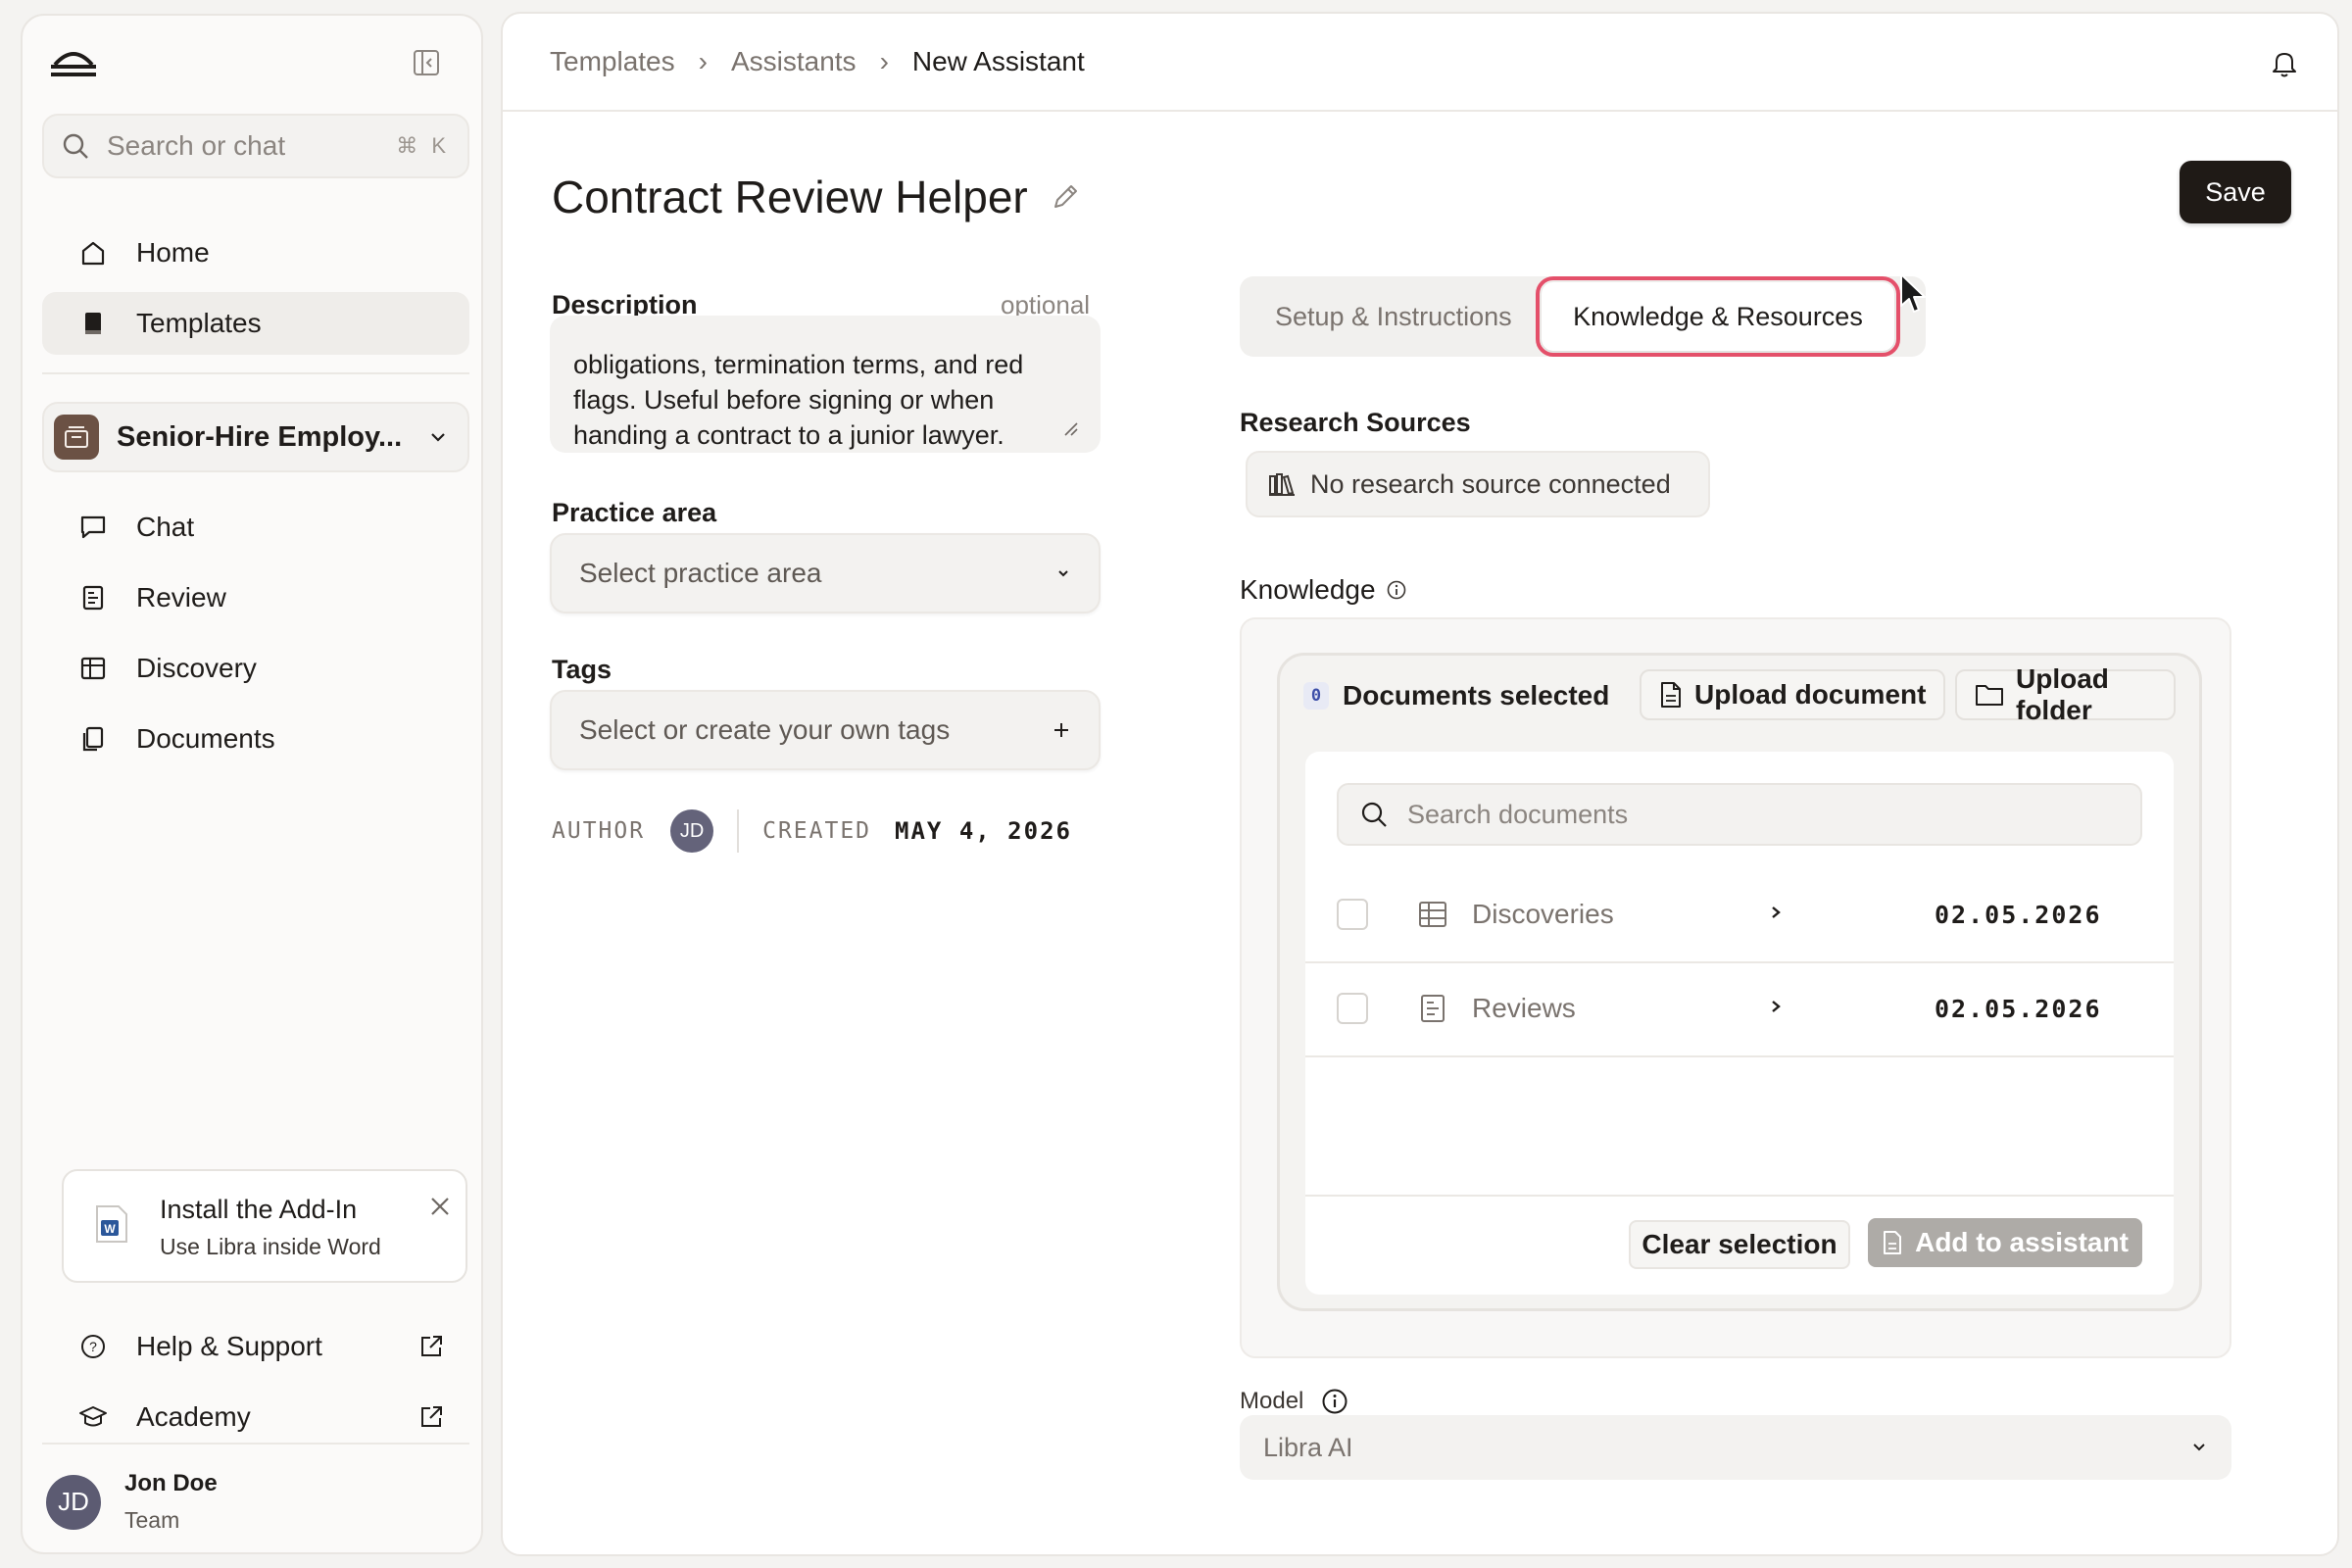 The image size is (2352, 1568). What do you see at coordinates (1739, 814) in the screenshot?
I see `document-search-input: Search documents` at bounding box center [1739, 814].